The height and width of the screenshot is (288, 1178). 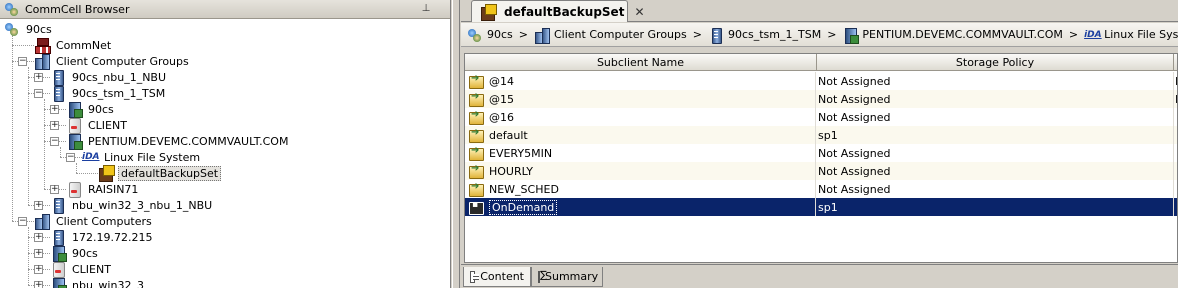 I want to click on tree-item: 90cs_tsm_1_TSM, so click(x=108, y=93).